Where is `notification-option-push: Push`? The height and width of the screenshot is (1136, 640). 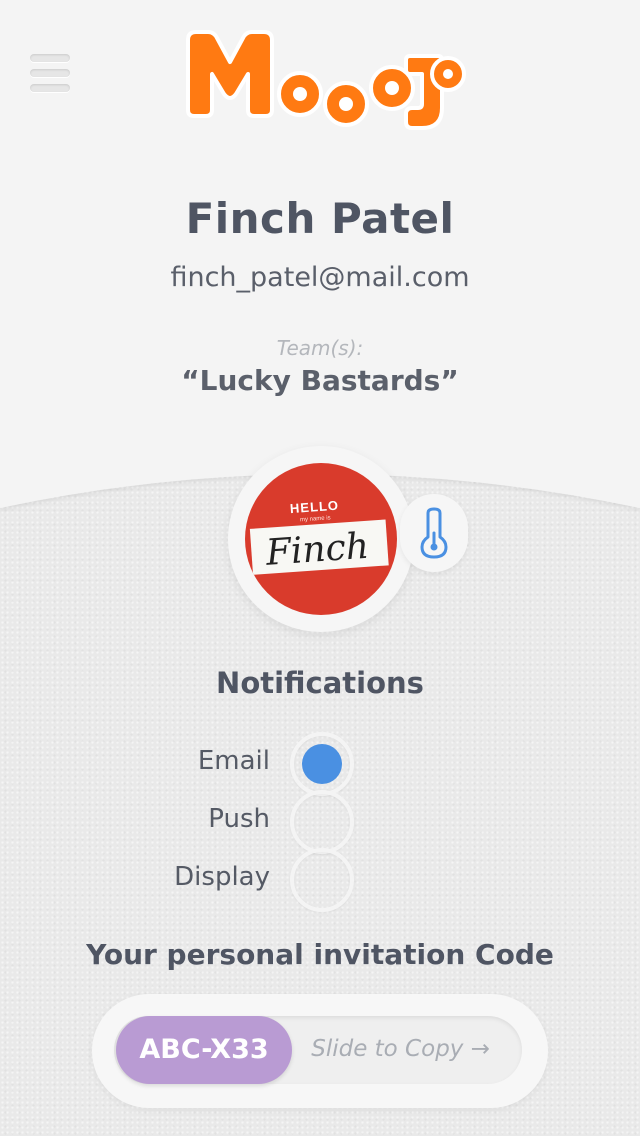 notification-option-push: Push is located at coordinates (320, 822).